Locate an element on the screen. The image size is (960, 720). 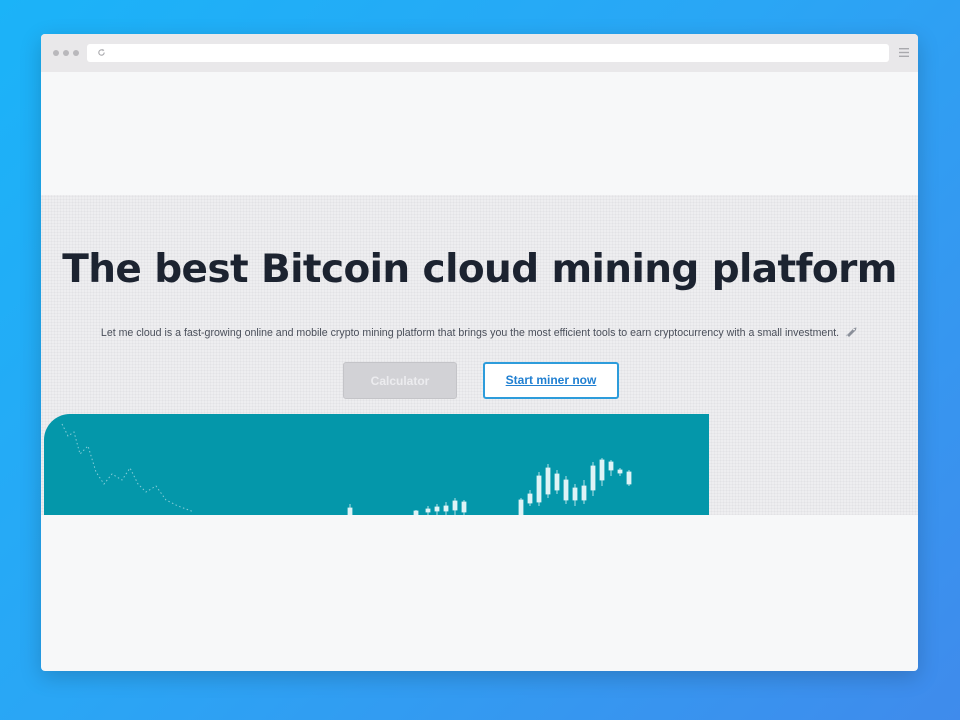
candlestick-chart-graphic is located at coordinates (346, 469).